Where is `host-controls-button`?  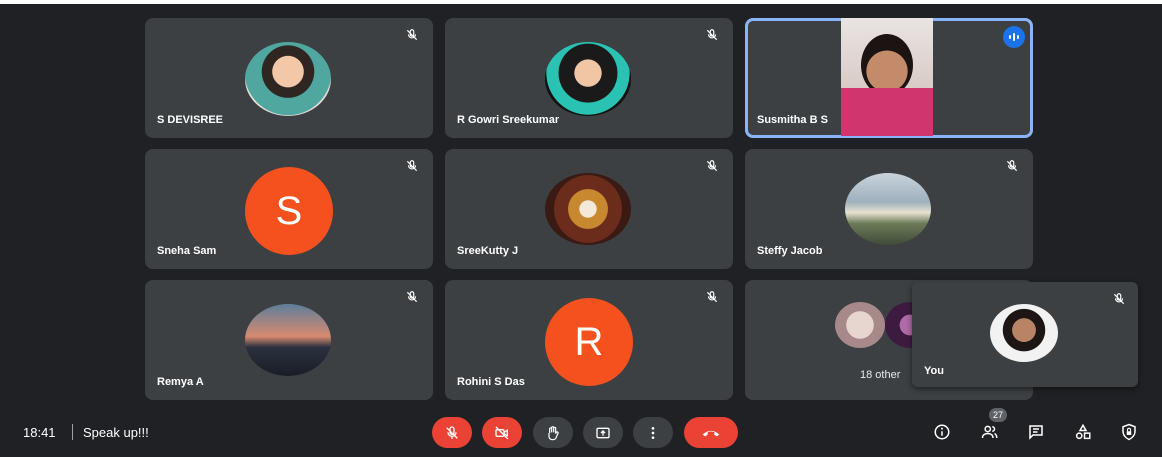 host-controls-button is located at coordinates (1129, 432).